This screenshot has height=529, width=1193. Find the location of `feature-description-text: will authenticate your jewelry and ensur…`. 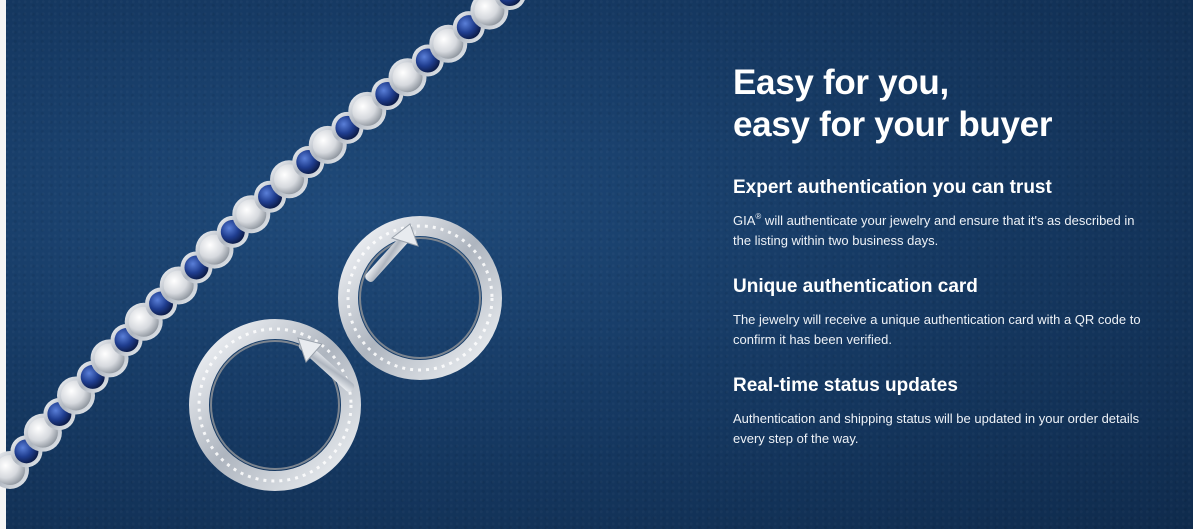

feature-description-text: will authenticate your jewelry and ensur… is located at coordinates (934, 230).